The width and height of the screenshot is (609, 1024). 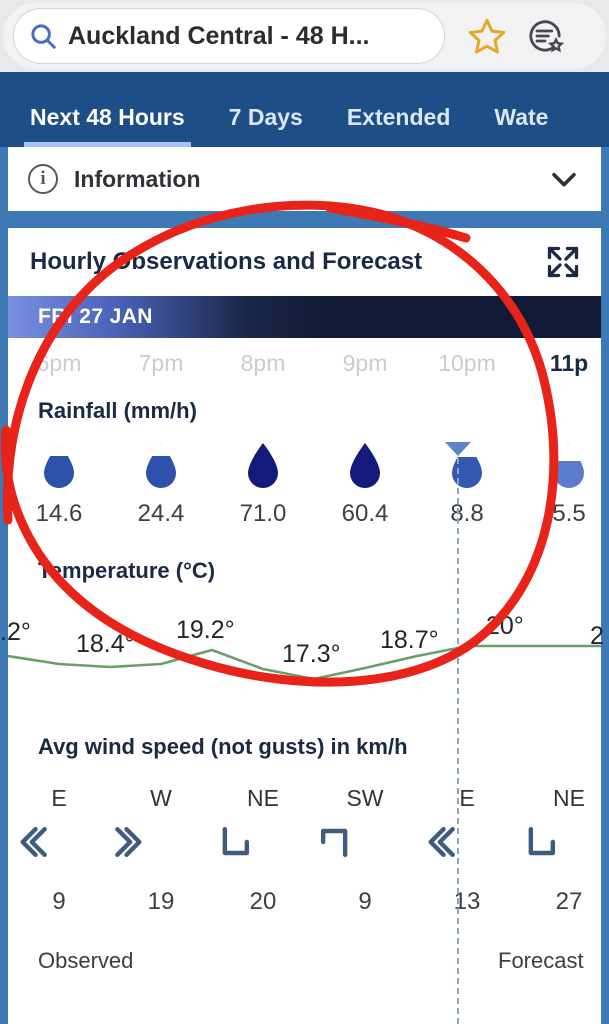 What do you see at coordinates (365, 842) in the screenshot?
I see `corner-arrow-up-right-icon` at bounding box center [365, 842].